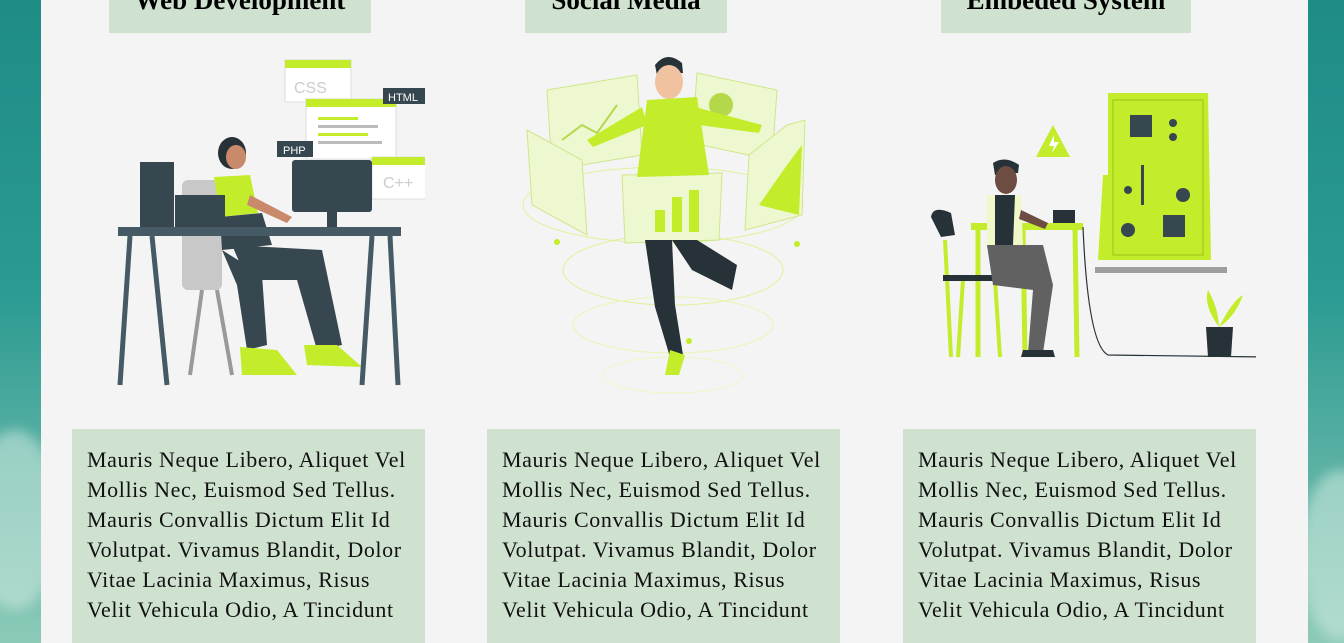 The image size is (1344, 643). Describe the element at coordinates (943, 223) in the screenshot. I see `chair` at that location.